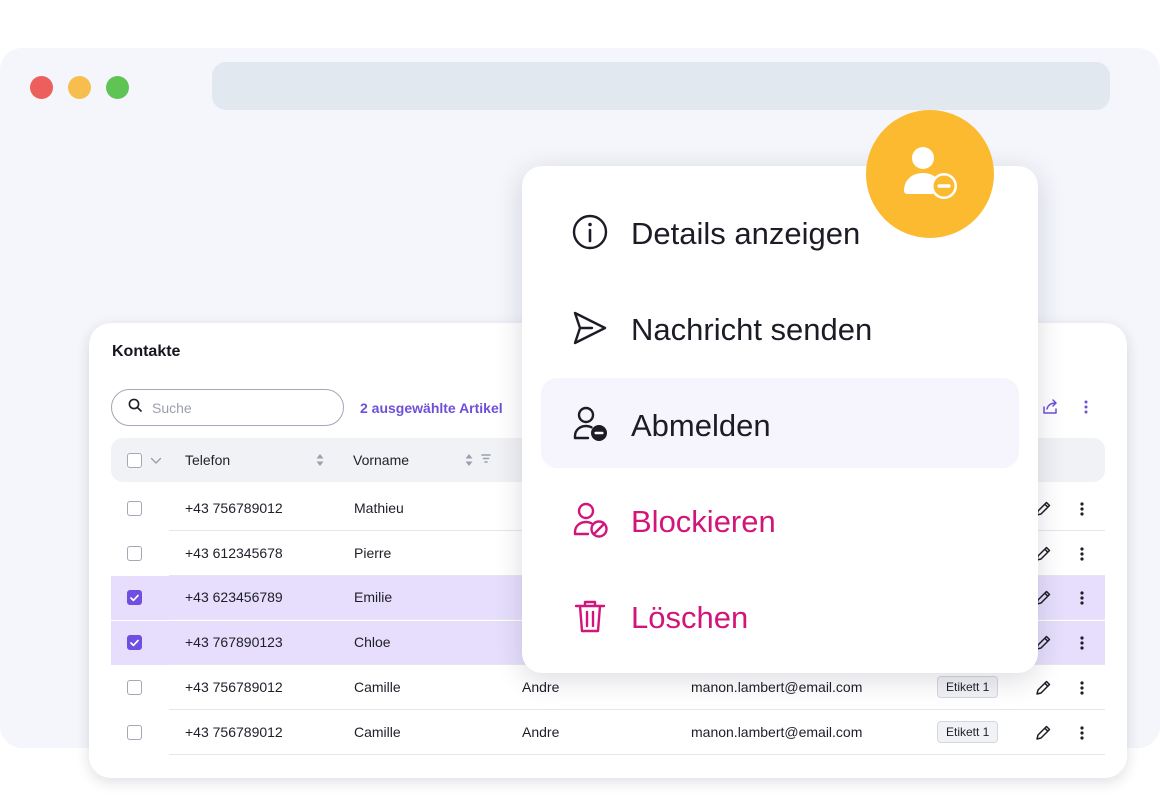 The height and width of the screenshot is (796, 1160). What do you see at coordinates (701, 425) in the screenshot?
I see `menu-item-label: Abmelden` at bounding box center [701, 425].